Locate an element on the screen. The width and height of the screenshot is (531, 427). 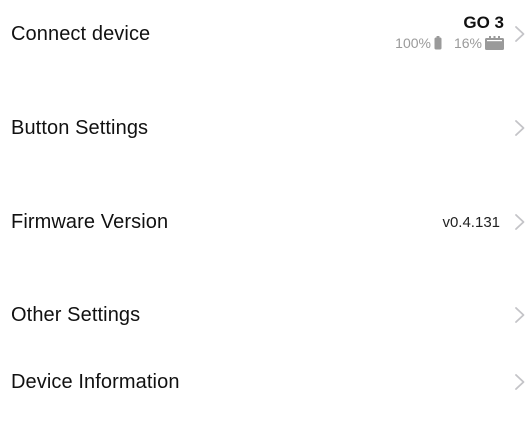
device-name: GO 3 is located at coordinates (483, 22).